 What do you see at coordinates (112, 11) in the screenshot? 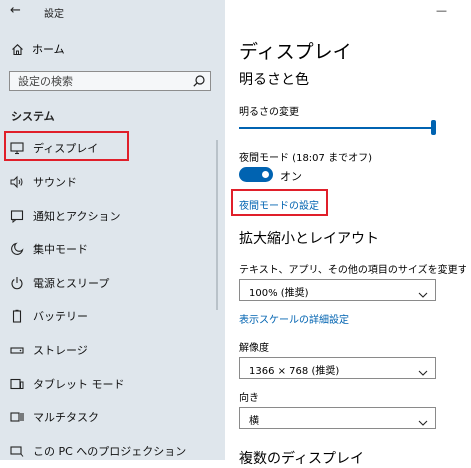
I see `title-bar: ← 設定` at bounding box center [112, 11].